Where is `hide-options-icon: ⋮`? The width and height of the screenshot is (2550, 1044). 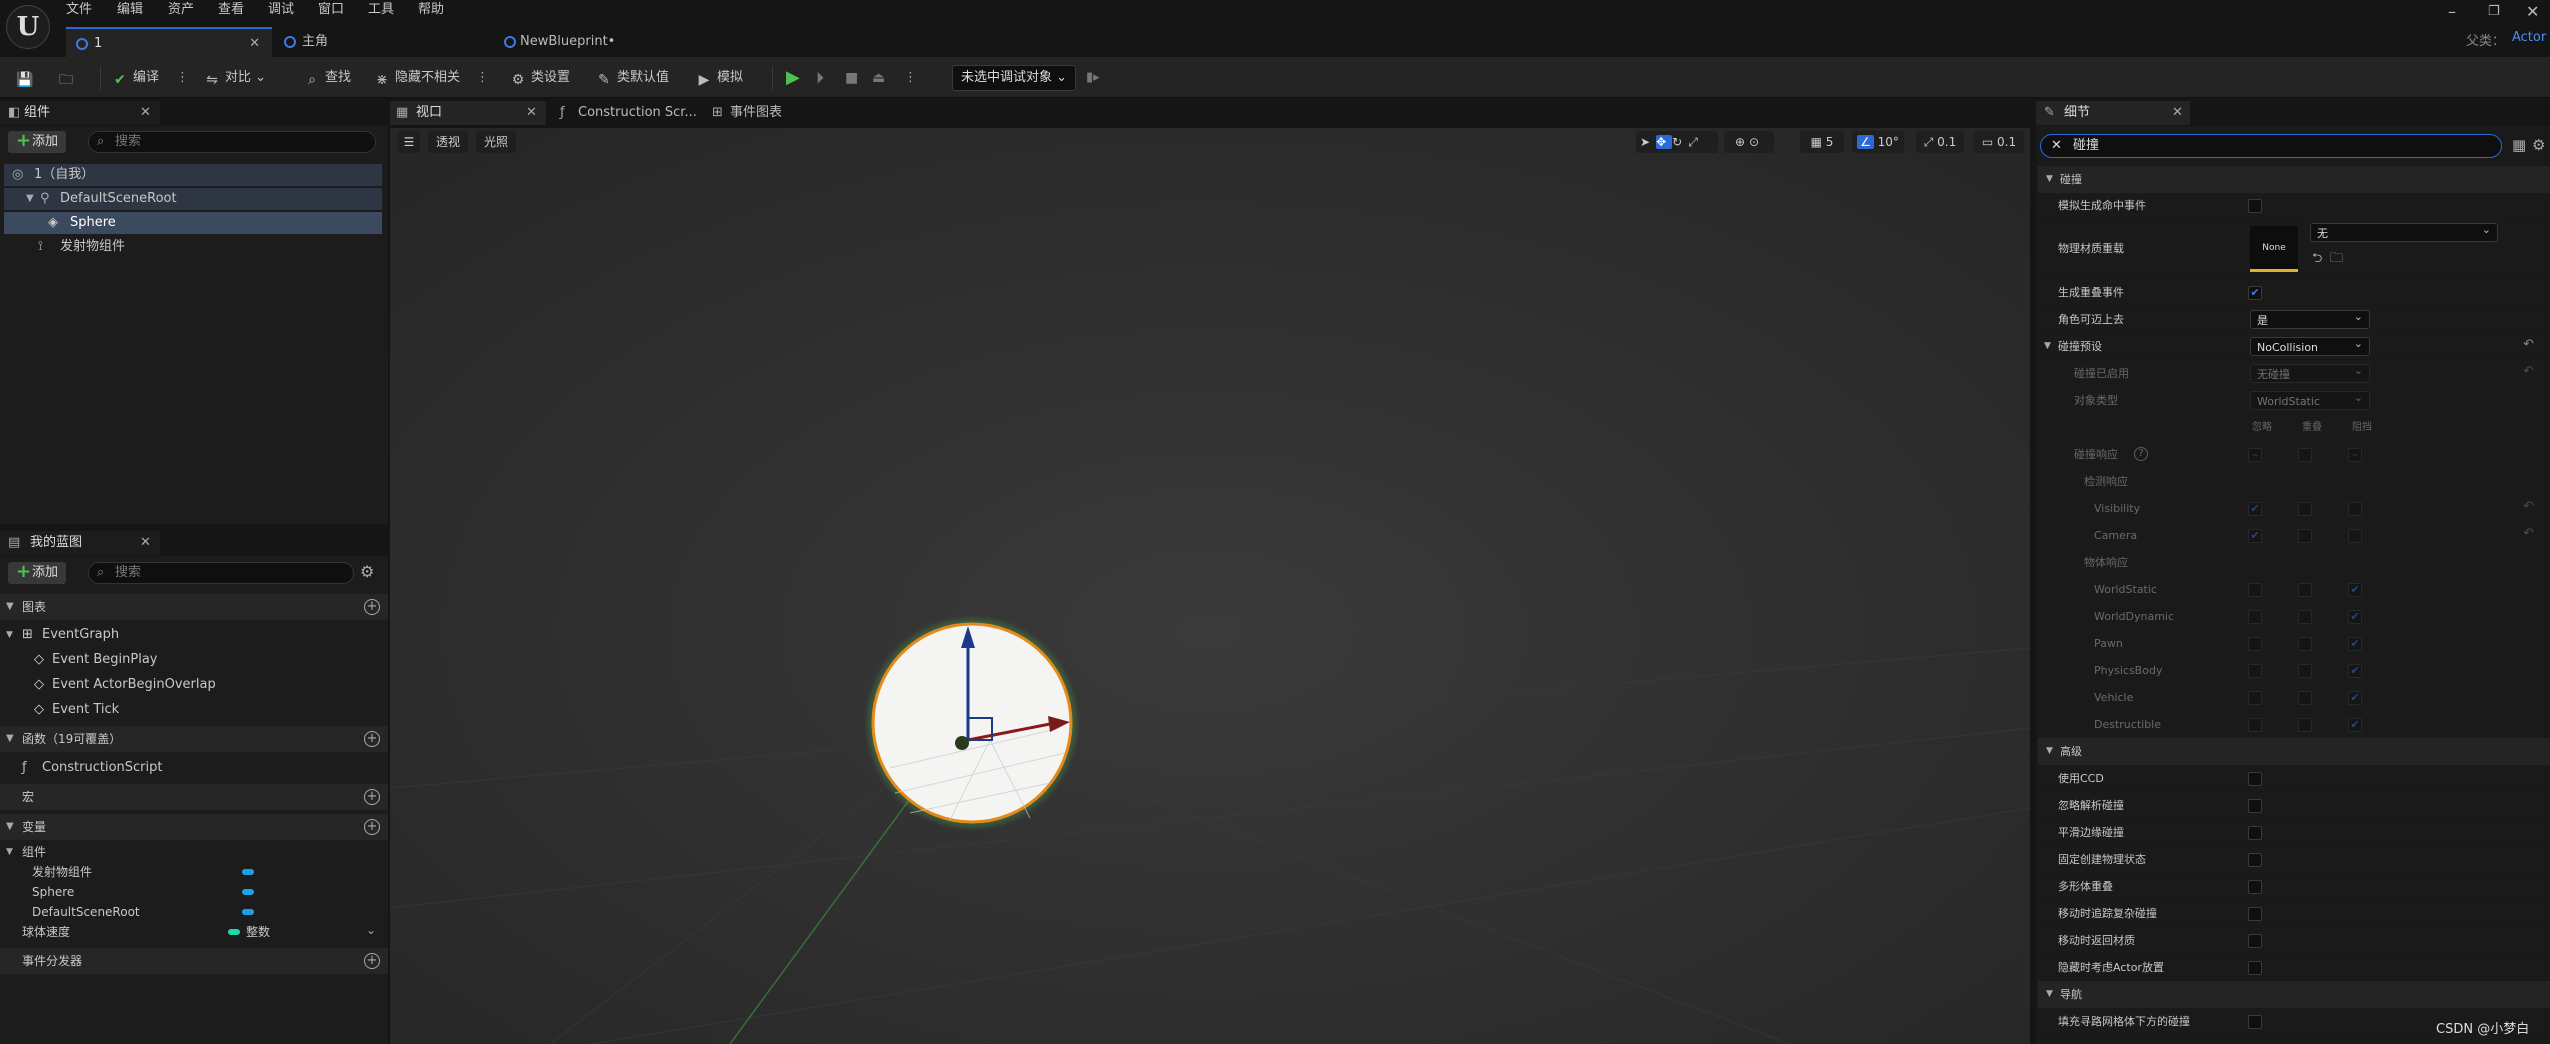
hide-options-icon: ⋮ is located at coordinates (482, 78).